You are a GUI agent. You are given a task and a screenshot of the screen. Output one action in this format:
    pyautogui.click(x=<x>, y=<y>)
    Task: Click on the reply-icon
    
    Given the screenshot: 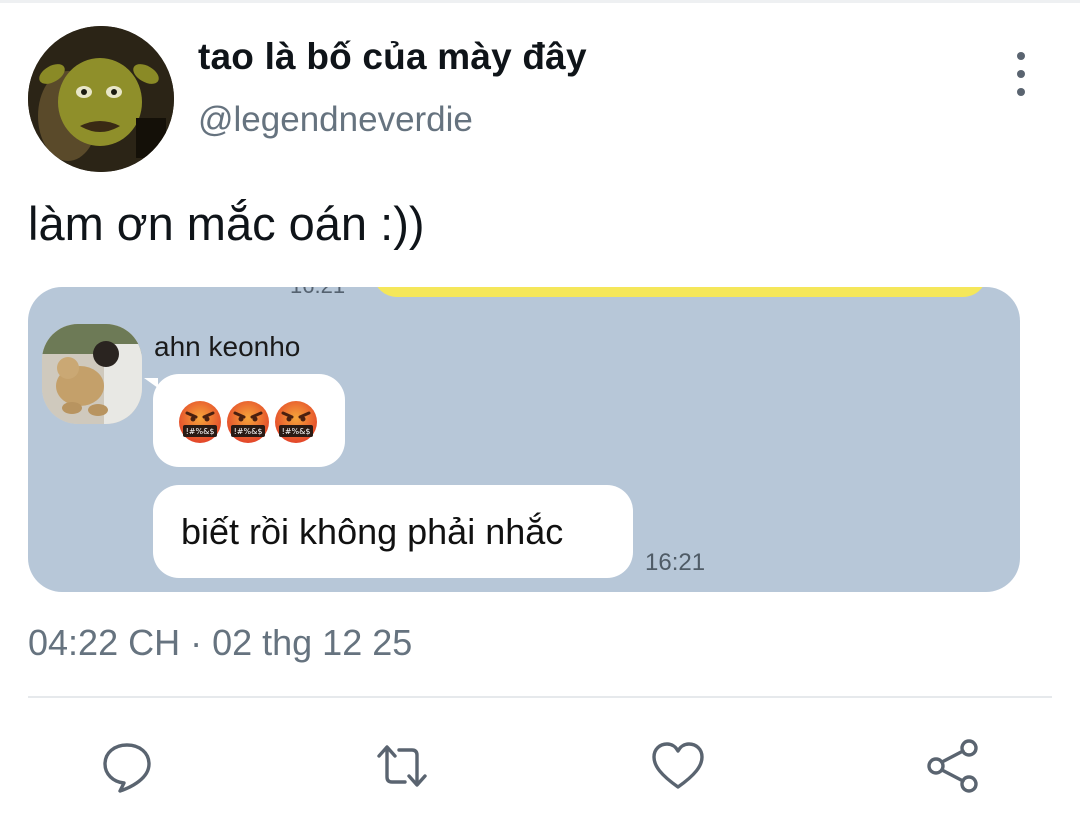 What is the action you would take?
    pyautogui.click(x=127, y=768)
    